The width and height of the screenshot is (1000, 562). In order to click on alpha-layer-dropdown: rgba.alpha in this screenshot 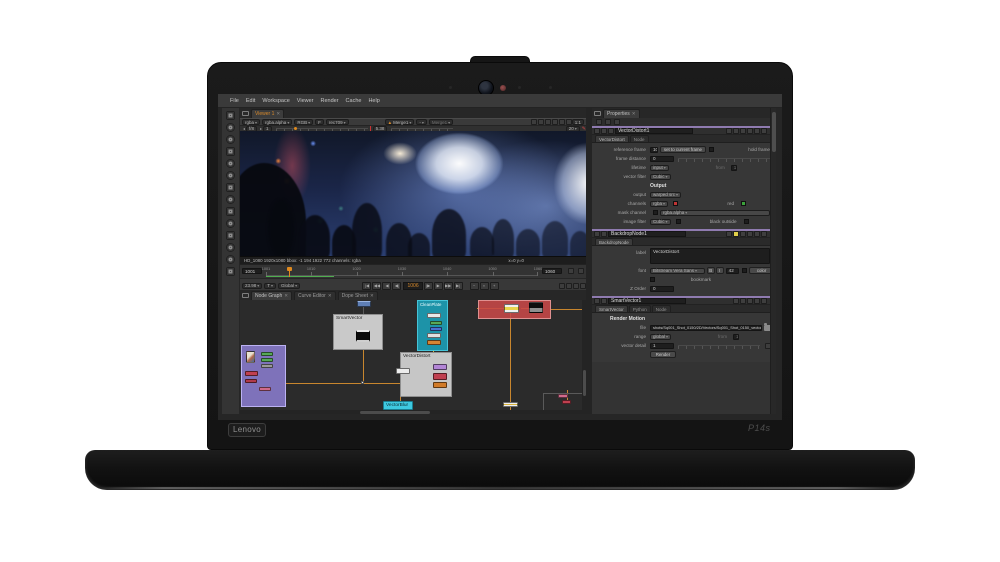, I will do `click(277, 122)`.